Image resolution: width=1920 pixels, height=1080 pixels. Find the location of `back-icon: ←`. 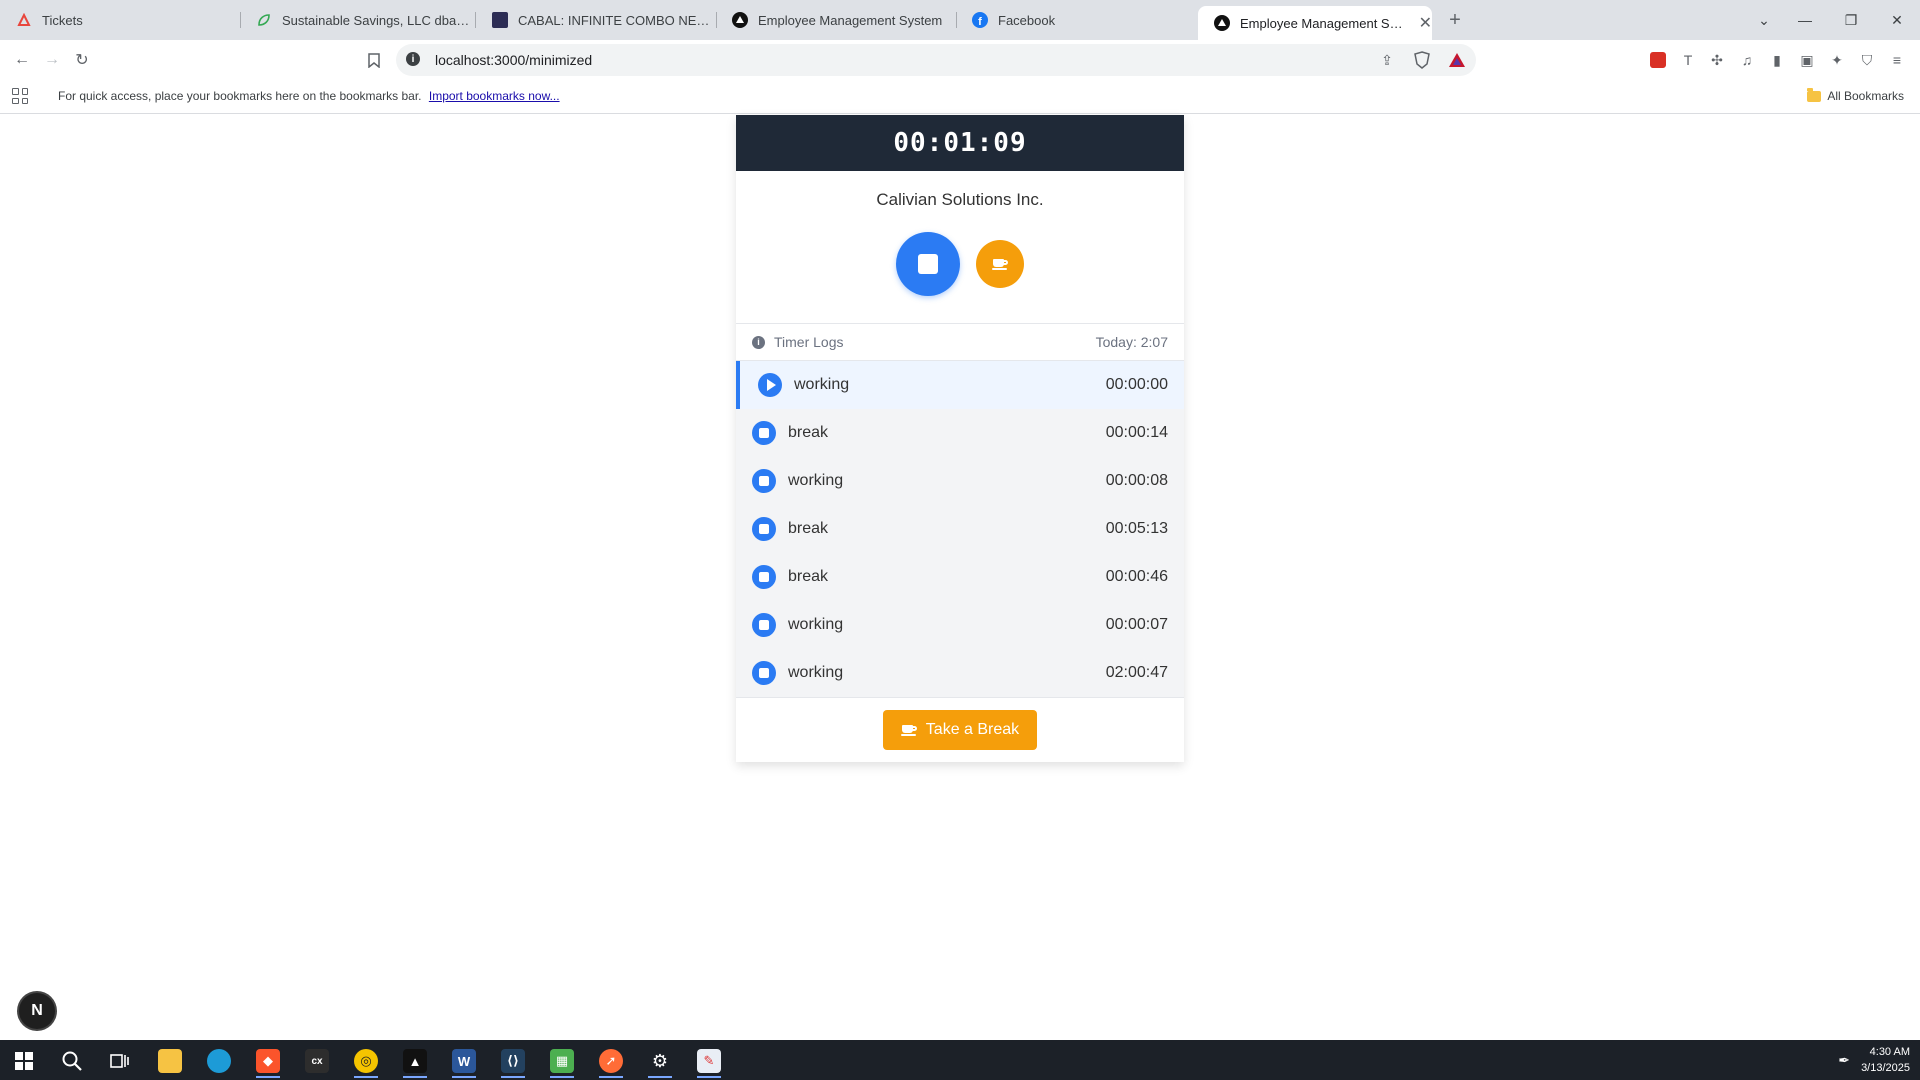

back-icon: ← is located at coordinates (22, 60).